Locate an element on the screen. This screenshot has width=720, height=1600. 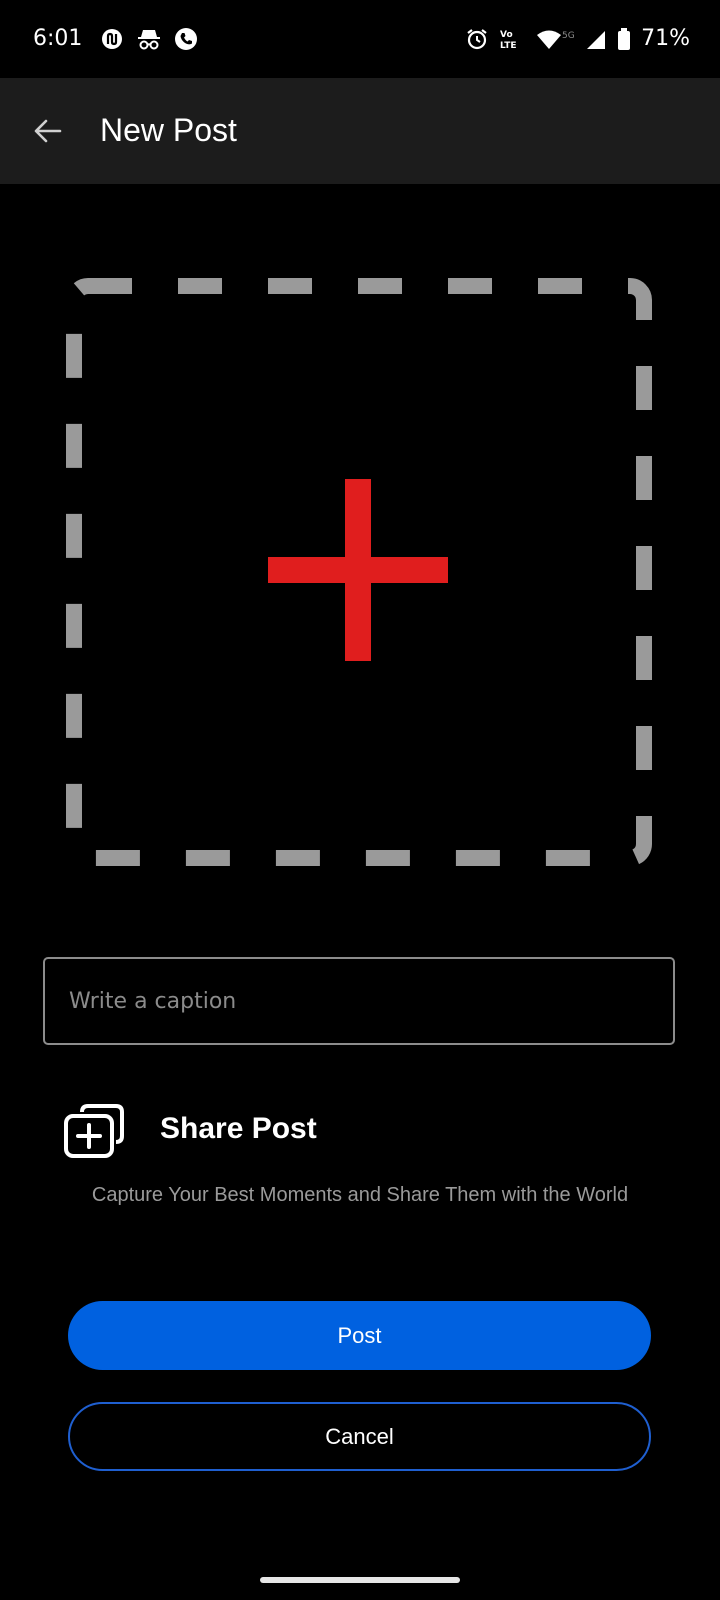
app-notification-icon is located at coordinates (112, 39).